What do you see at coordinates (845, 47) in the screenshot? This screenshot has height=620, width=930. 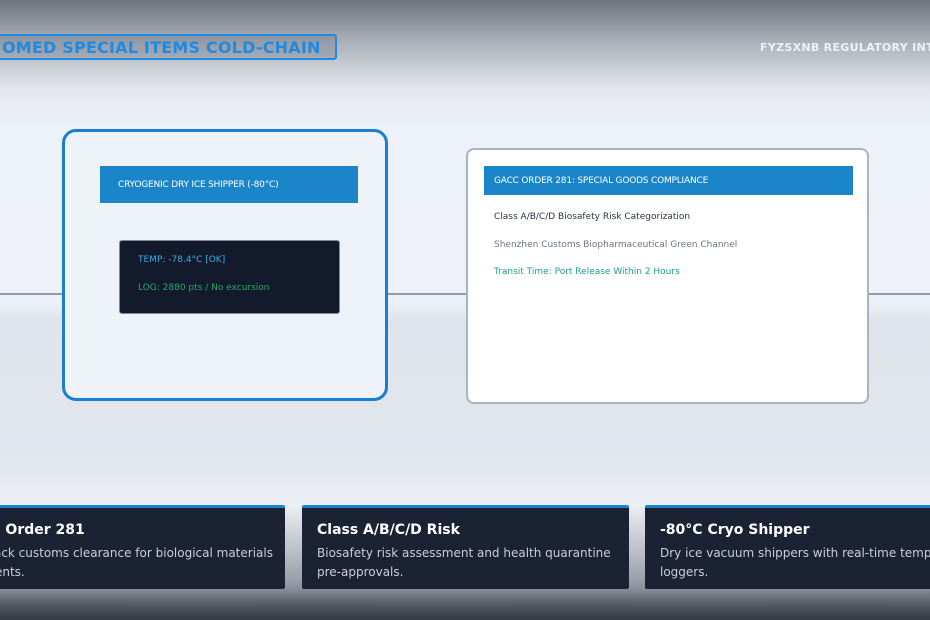 I see `brand-label: FYZSXNB REGULATORY INTELL` at bounding box center [845, 47].